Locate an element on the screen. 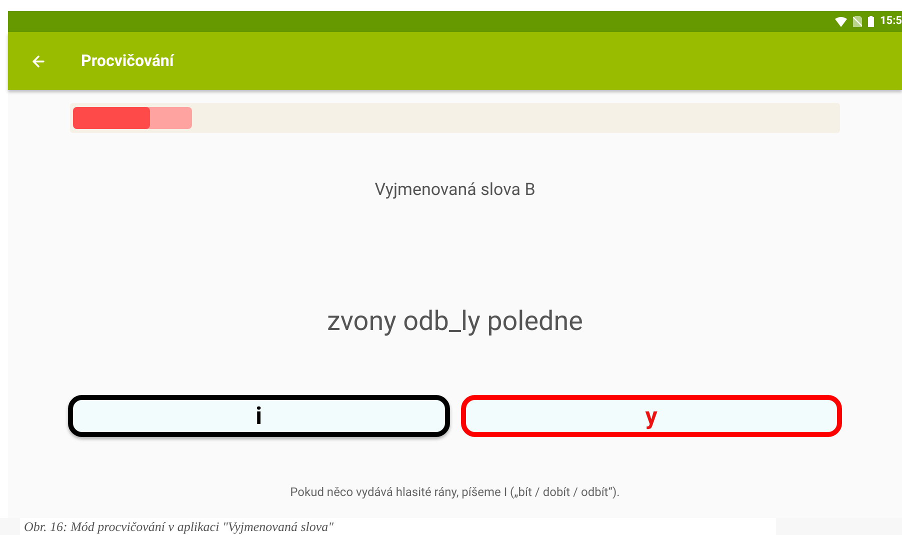 The image size is (902, 535). back-button is located at coordinates (38, 61).